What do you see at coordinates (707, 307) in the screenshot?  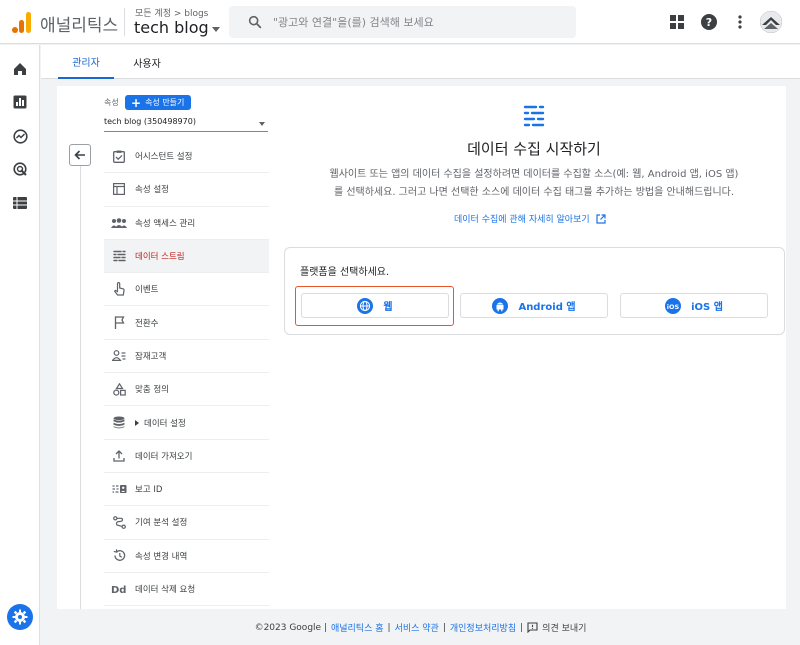 I see `ios-platform-label: iOS 앱` at bounding box center [707, 307].